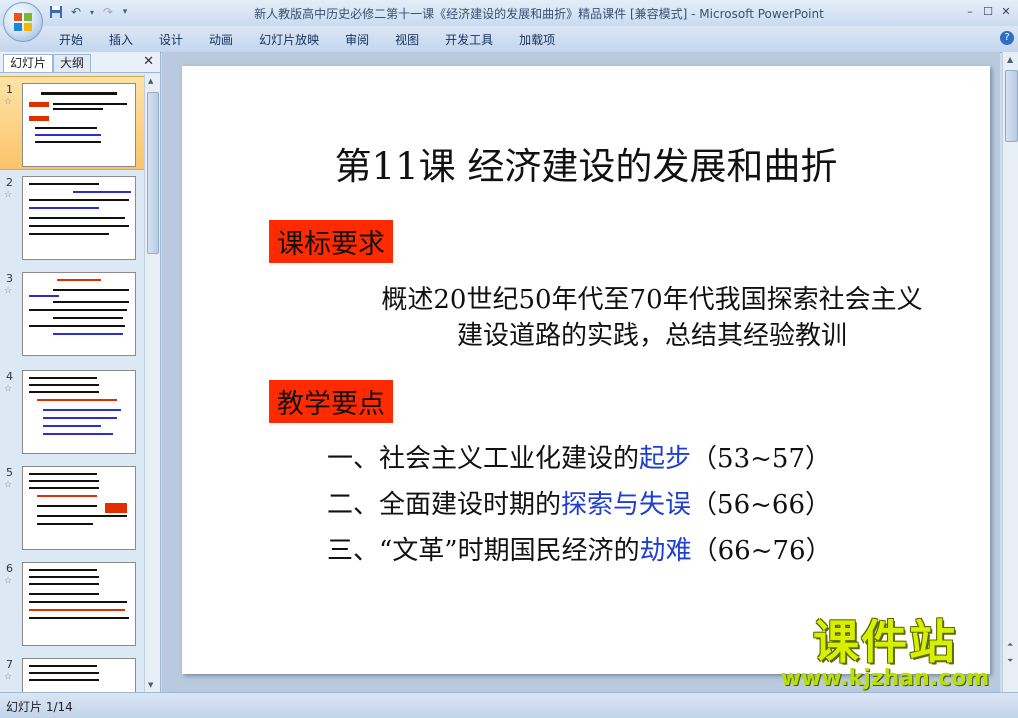 Image resolution: width=1018 pixels, height=718 pixels. Describe the element at coordinates (121, 39) in the screenshot. I see `tab-insert: 插入` at that location.